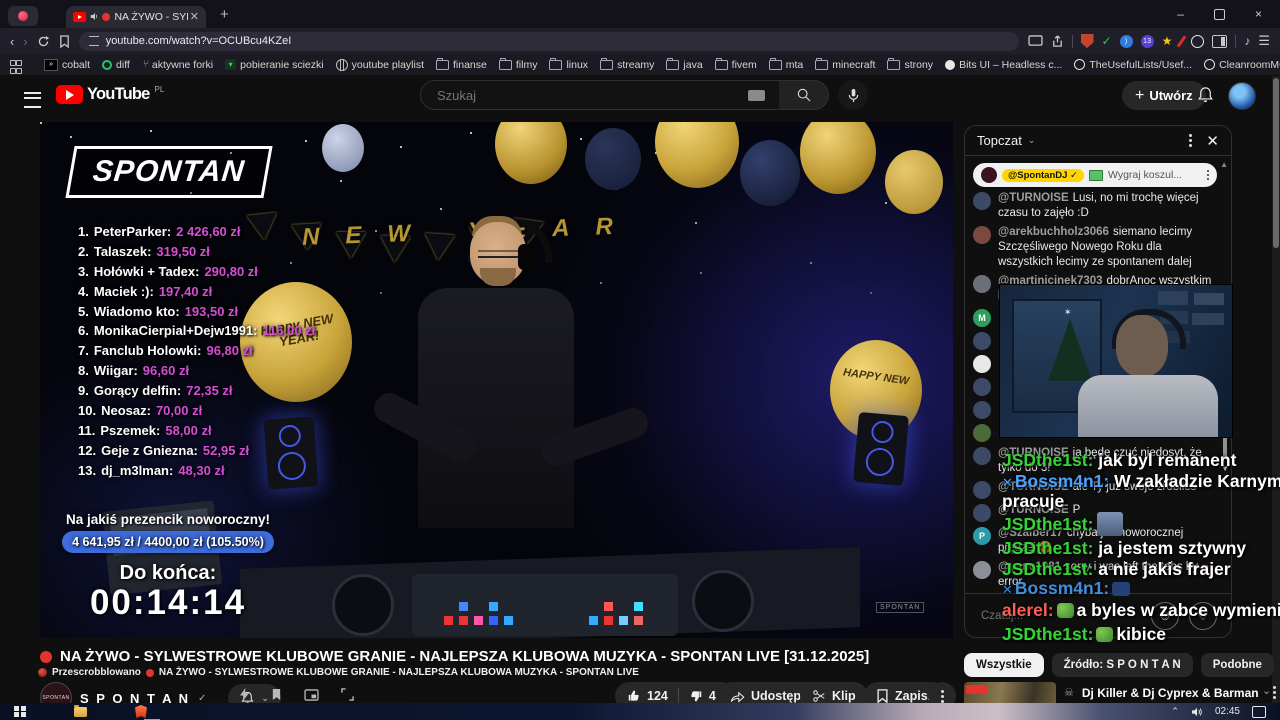 The height and width of the screenshot is (720, 1280). What do you see at coordinates (274, 65) in the screenshot?
I see `bookmark-item: ▾ pobieranie sciezki` at bounding box center [274, 65].